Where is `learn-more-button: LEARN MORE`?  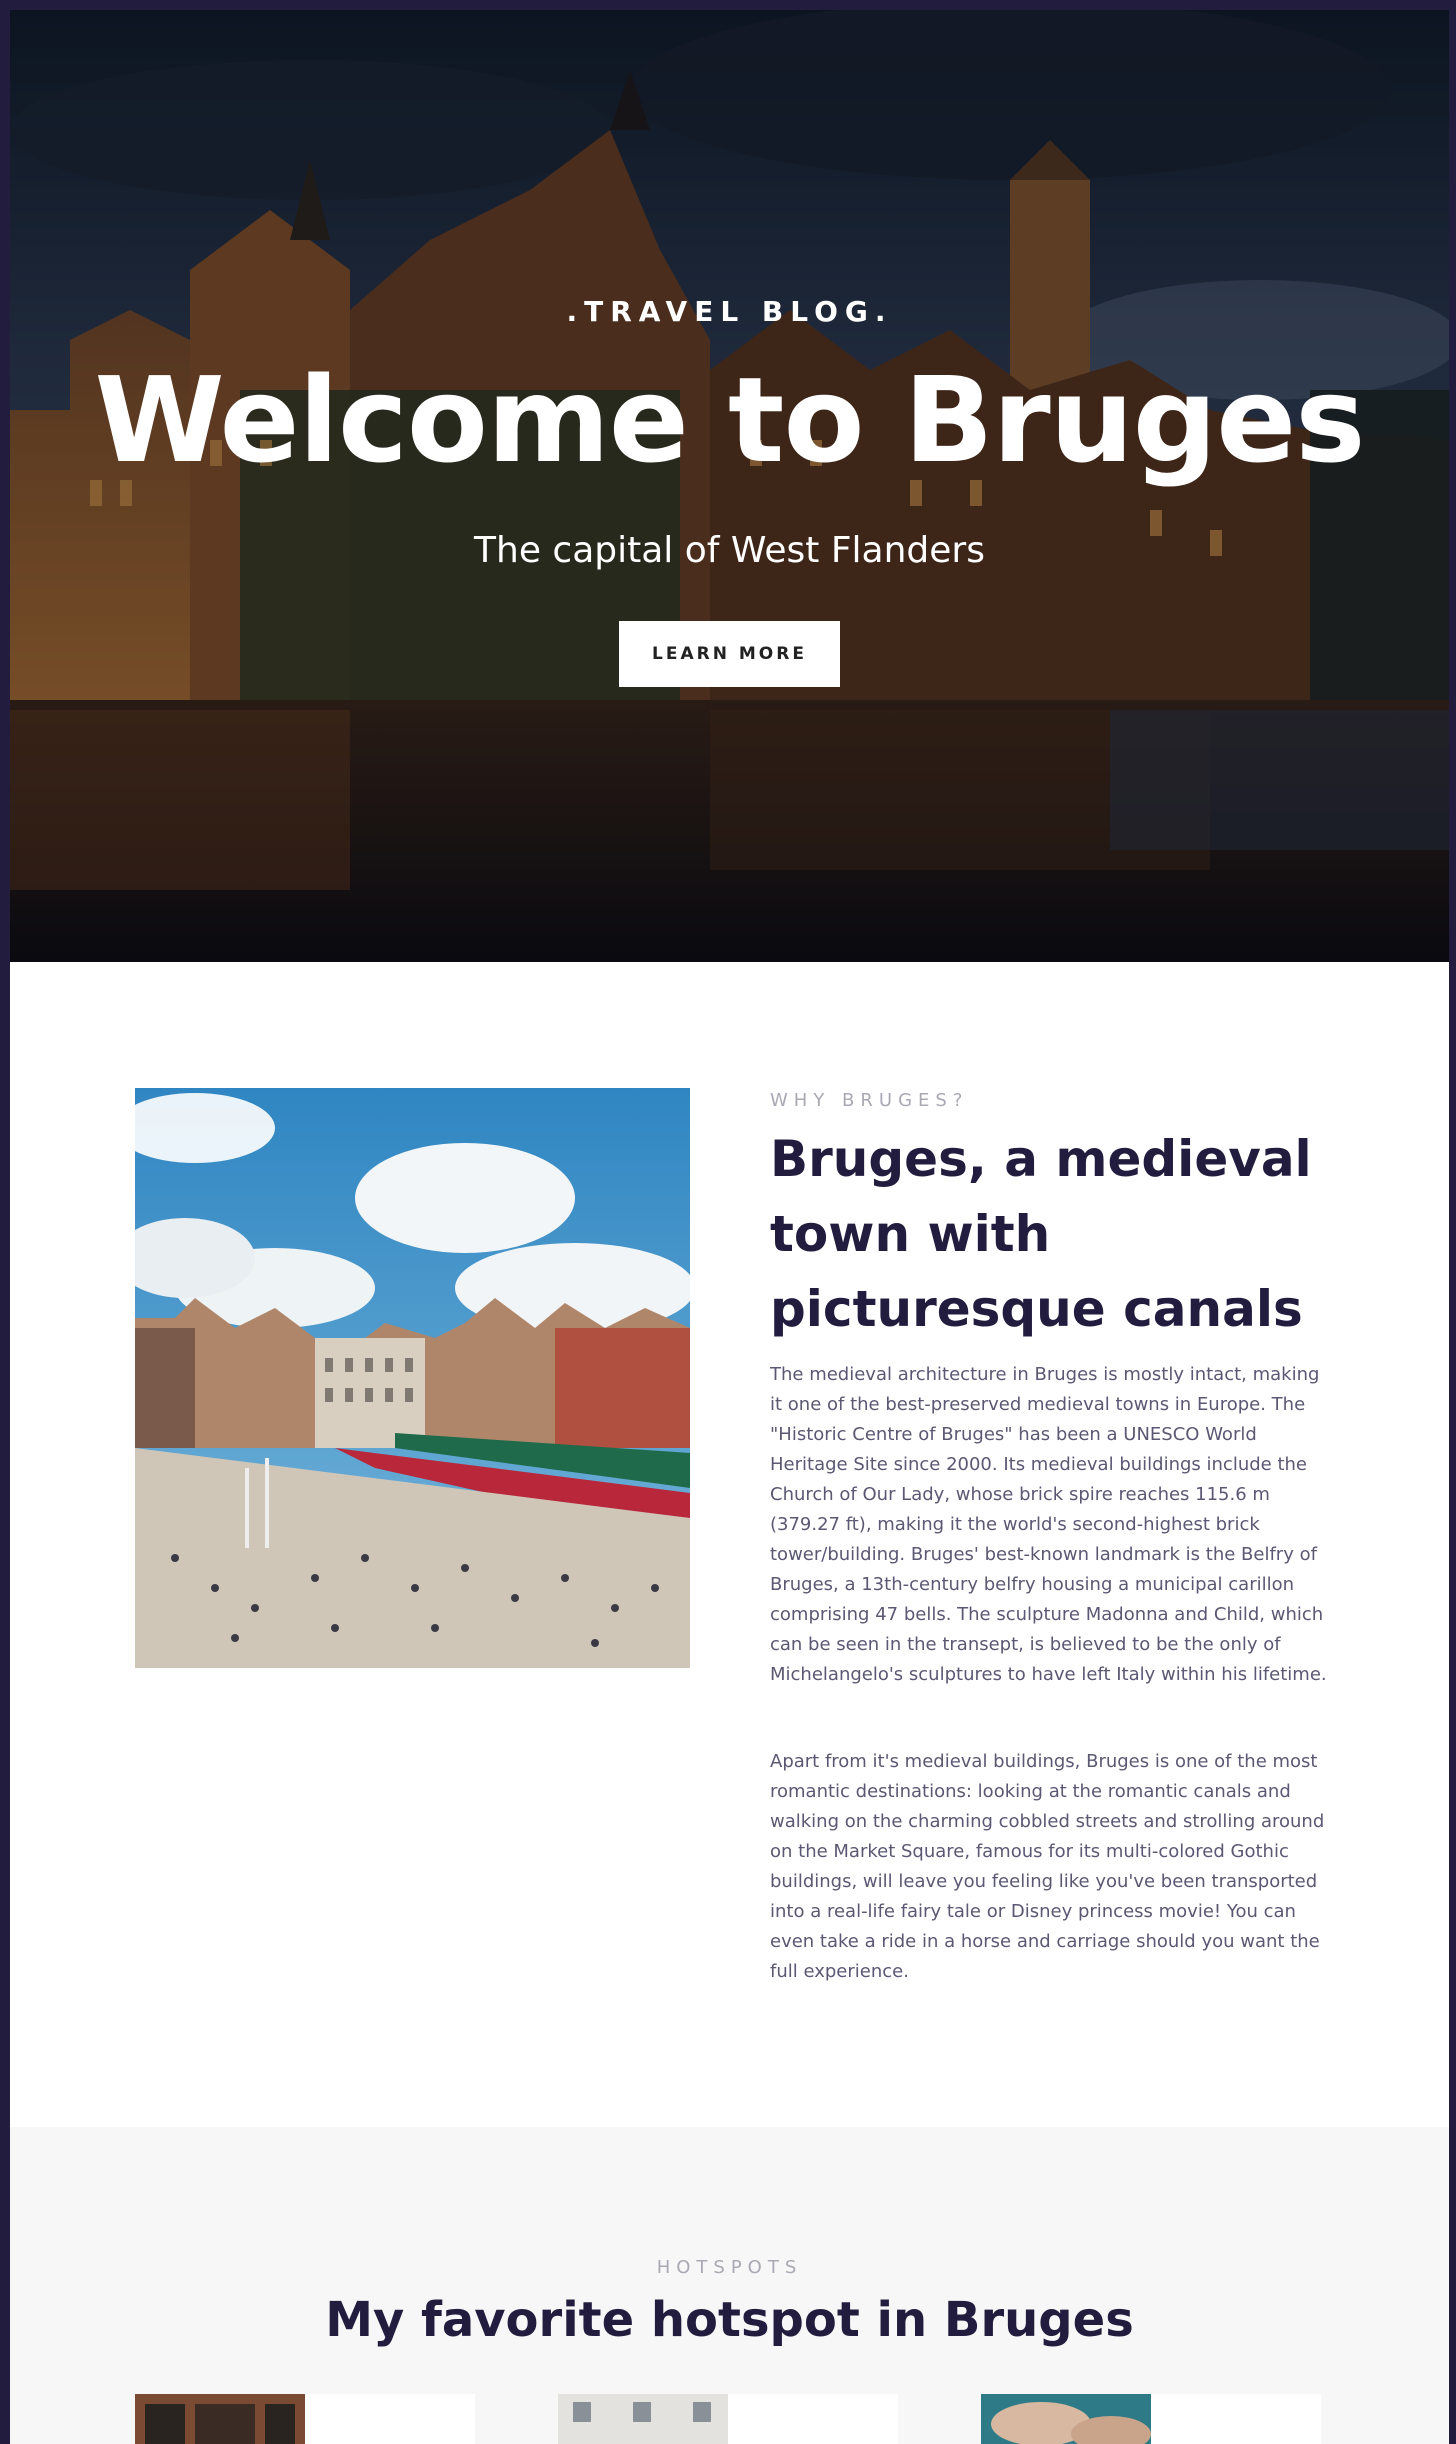
learn-more-button: LEARN MORE is located at coordinates (729, 654).